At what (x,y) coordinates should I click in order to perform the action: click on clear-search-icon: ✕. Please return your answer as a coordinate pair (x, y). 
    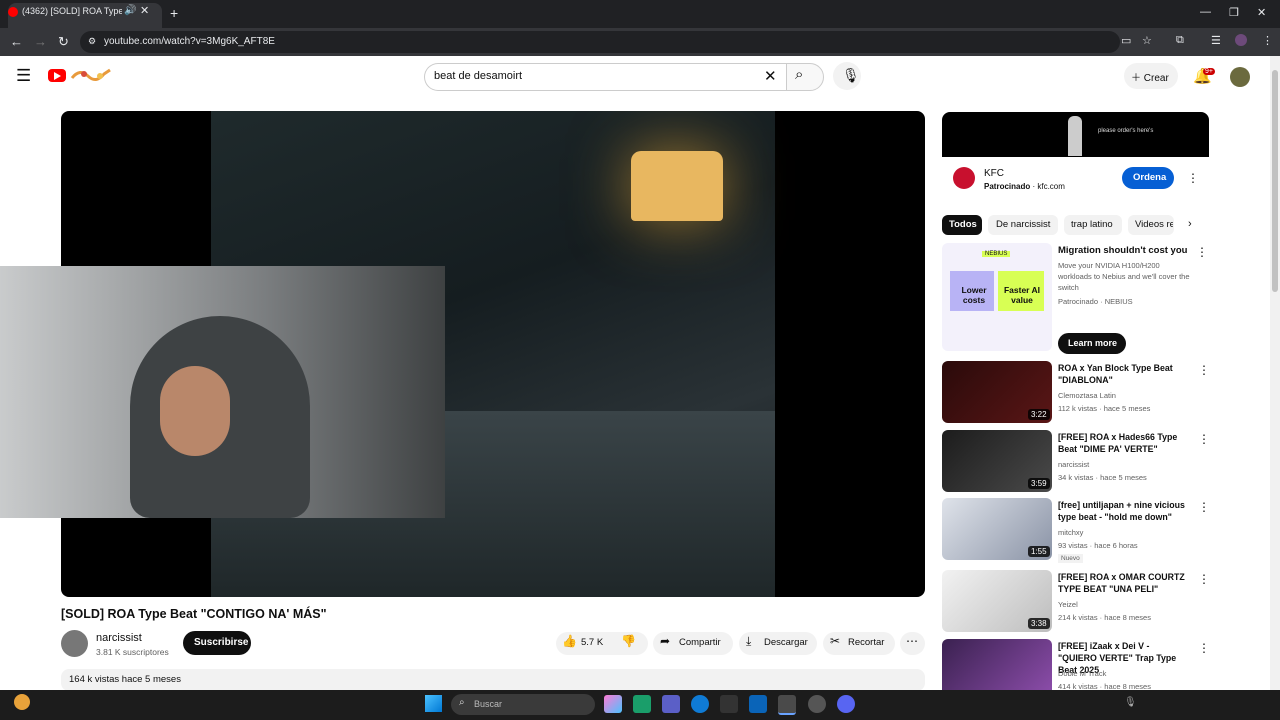
    Looking at the image, I should click on (770, 76).